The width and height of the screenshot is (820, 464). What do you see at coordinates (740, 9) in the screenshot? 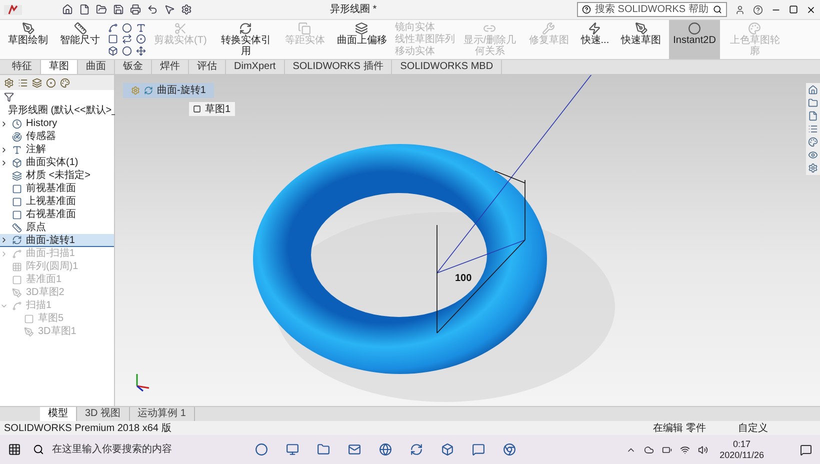
I see `user-icon` at bounding box center [740, 9].